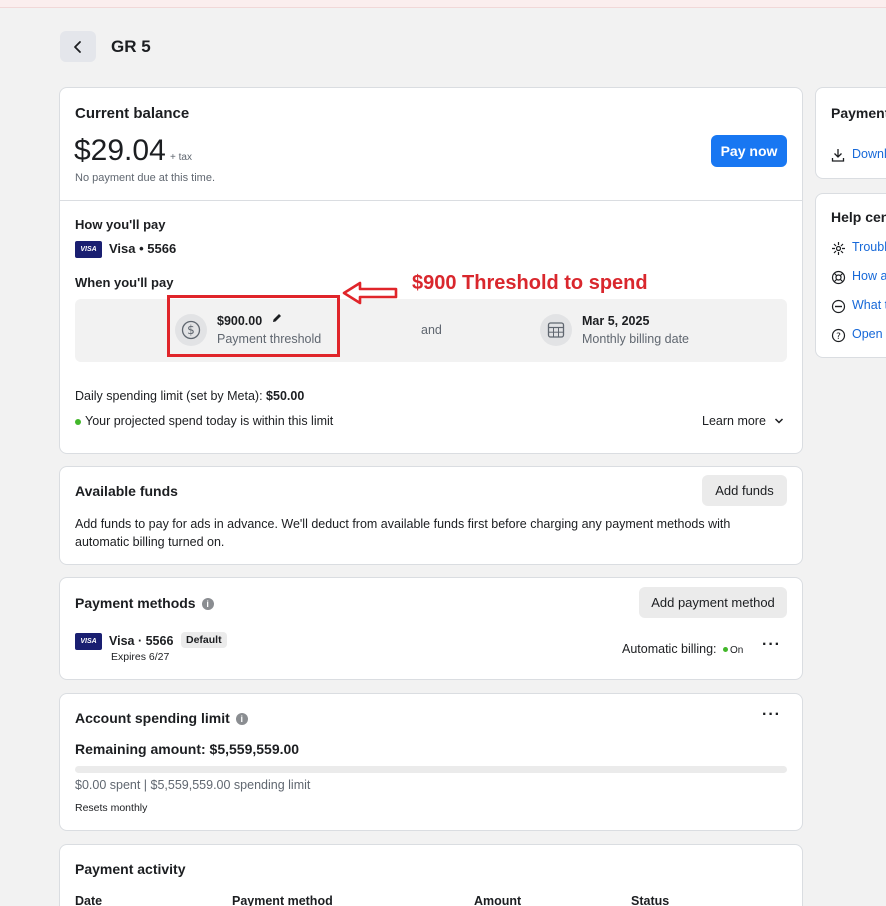 The width and height of the screenshot is (886, 906). Describe the element at coordinates (850, 275) in the screenshot. I see `sidebar-help-card: Help cen Troubl How a What t ? Open t` at that location.